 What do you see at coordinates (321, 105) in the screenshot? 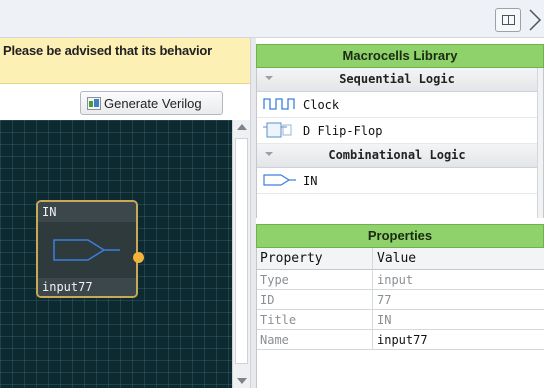
I see `library-item-label: Clock` at bounding box center [321, 105].